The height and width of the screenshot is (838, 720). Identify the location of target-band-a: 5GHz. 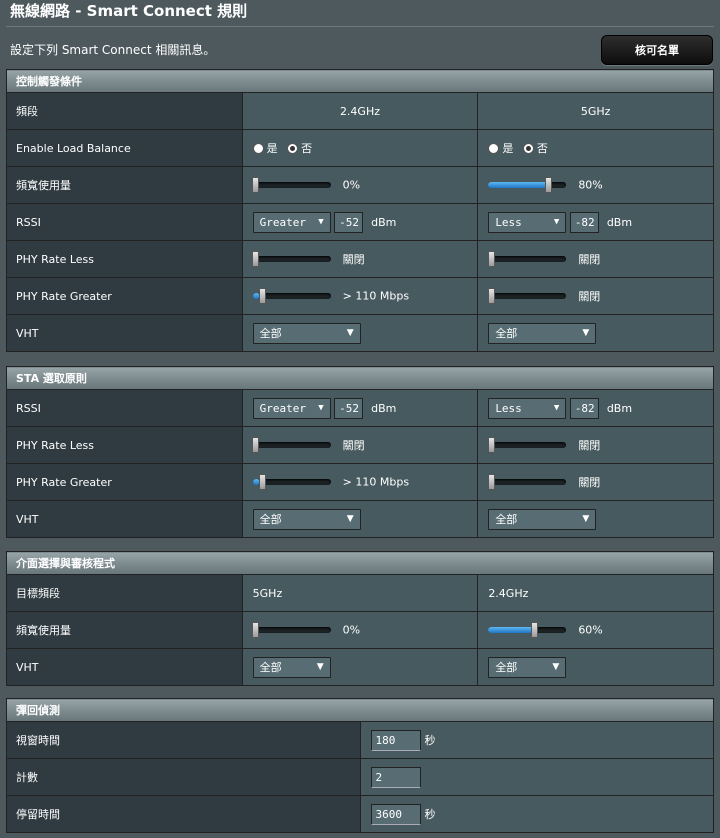
(360, 593).